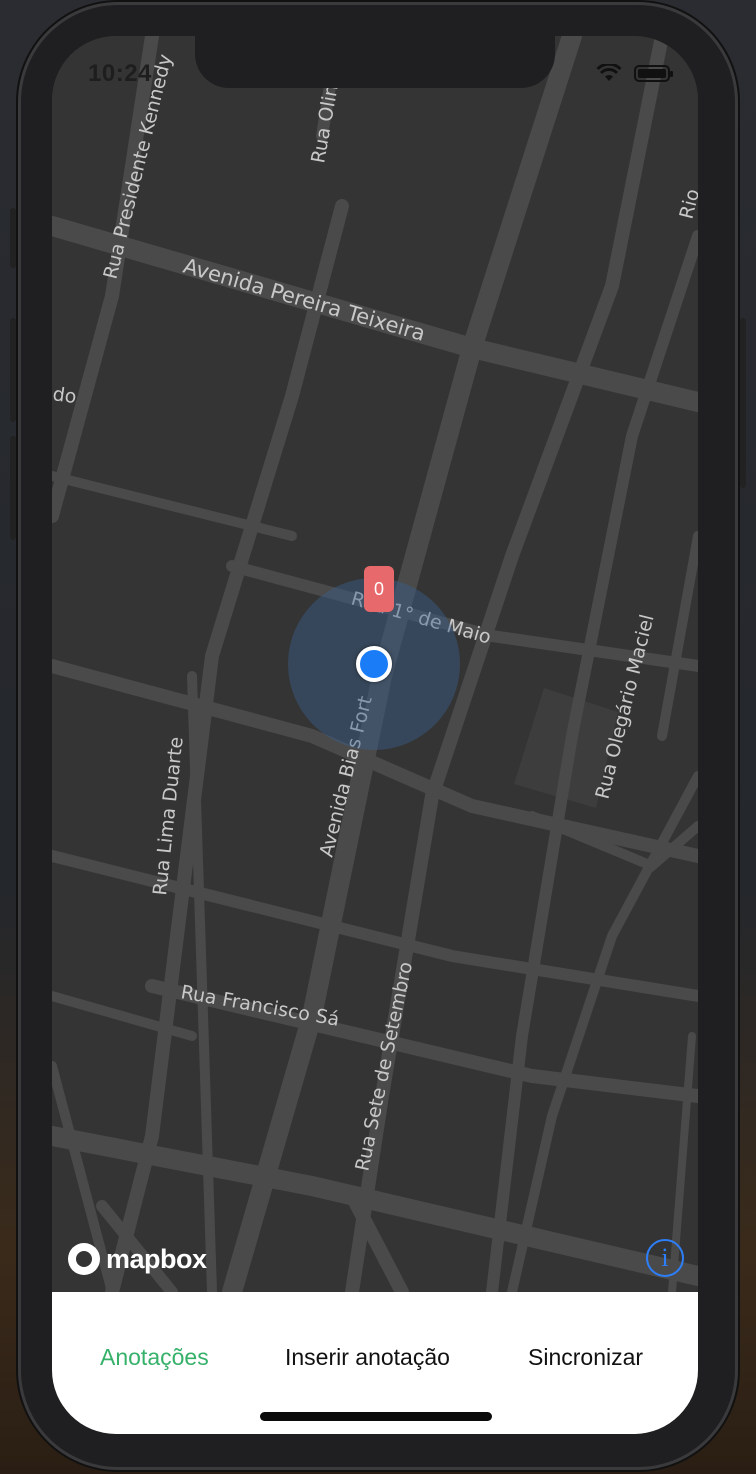  I want to click on mute-switch, so click(13, 238).